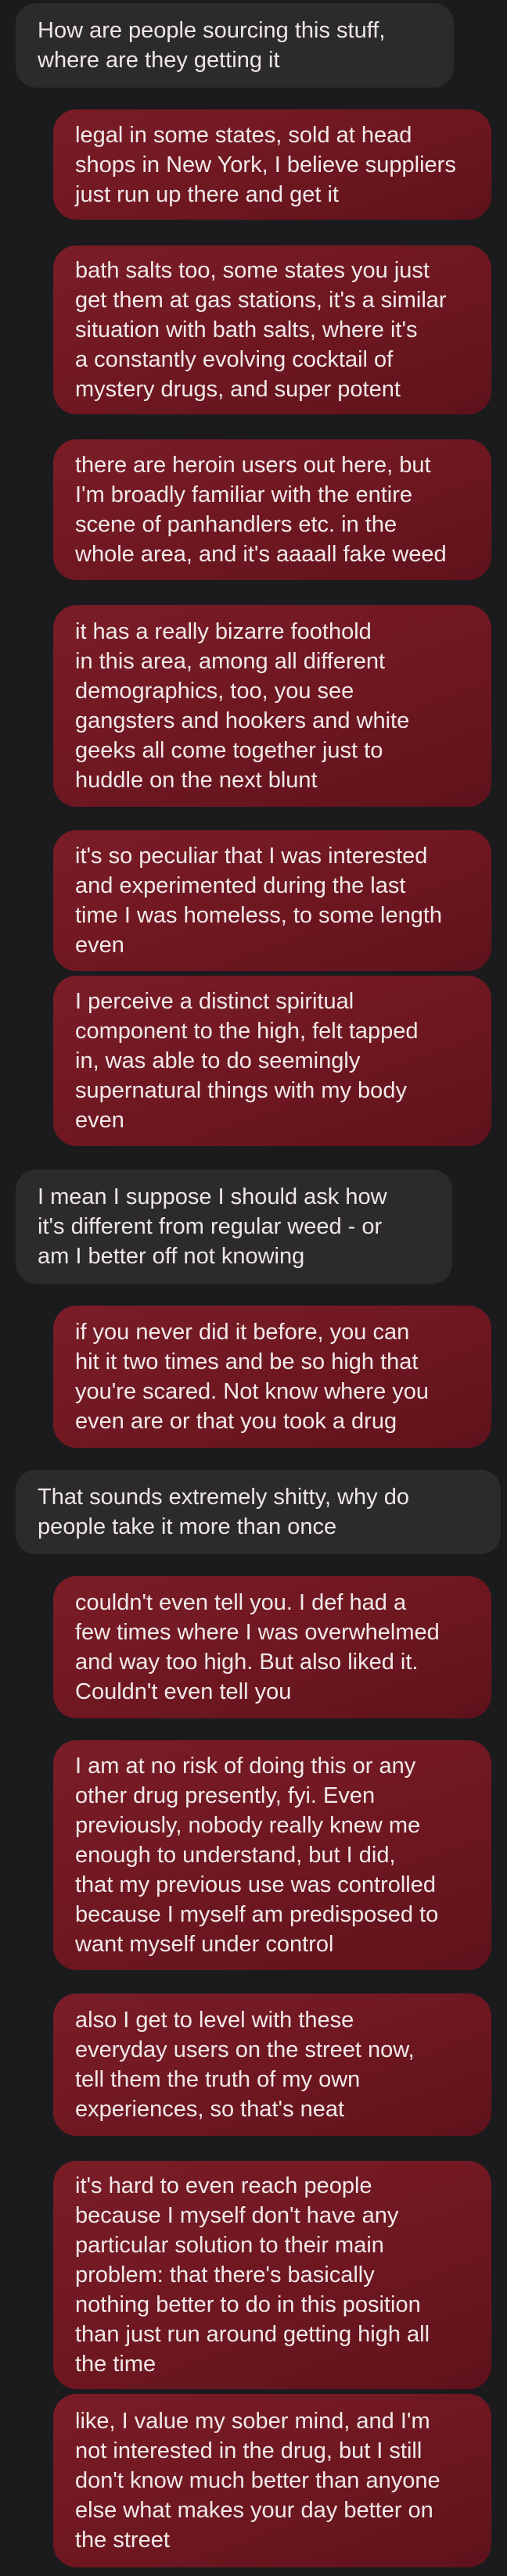 The image size is (507, 2576). Describe the element at coordinates (238, 389) in the screenshot. I see `message-line: mystery drugs, and super potent` at that location.